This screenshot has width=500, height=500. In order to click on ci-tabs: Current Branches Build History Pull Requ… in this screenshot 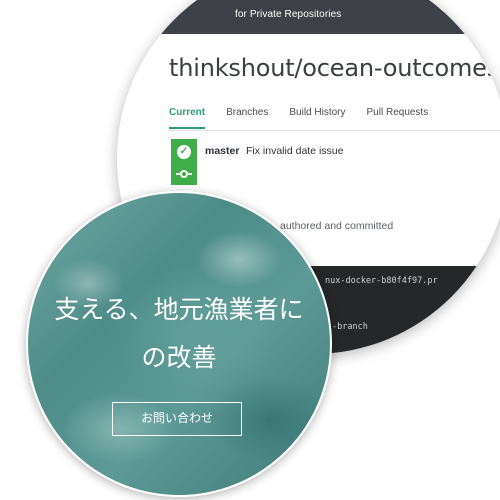, I will do `click(309, 118)`.